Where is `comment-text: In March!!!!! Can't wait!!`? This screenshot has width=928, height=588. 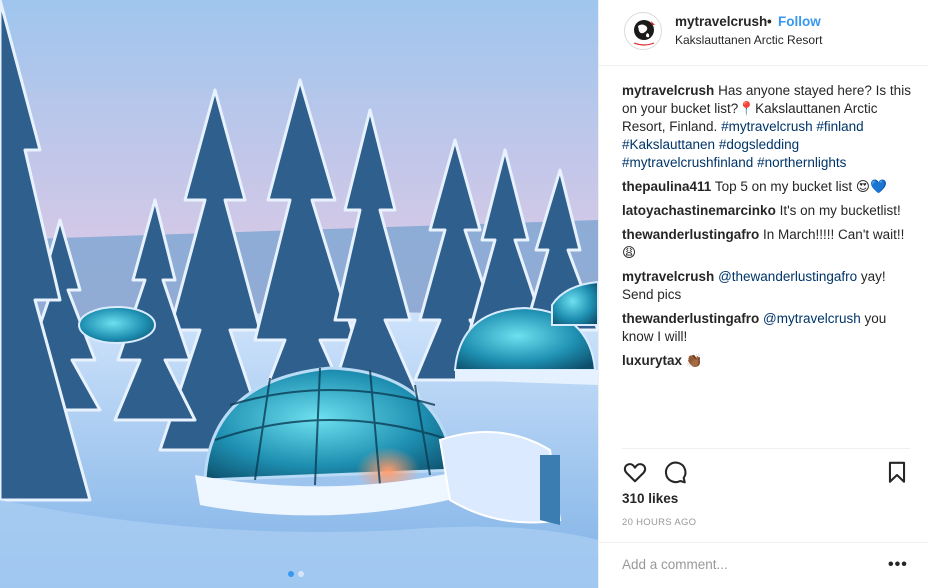 comment-text: In March!!!!! Can't wait!! is located at coordinates (834, 234).